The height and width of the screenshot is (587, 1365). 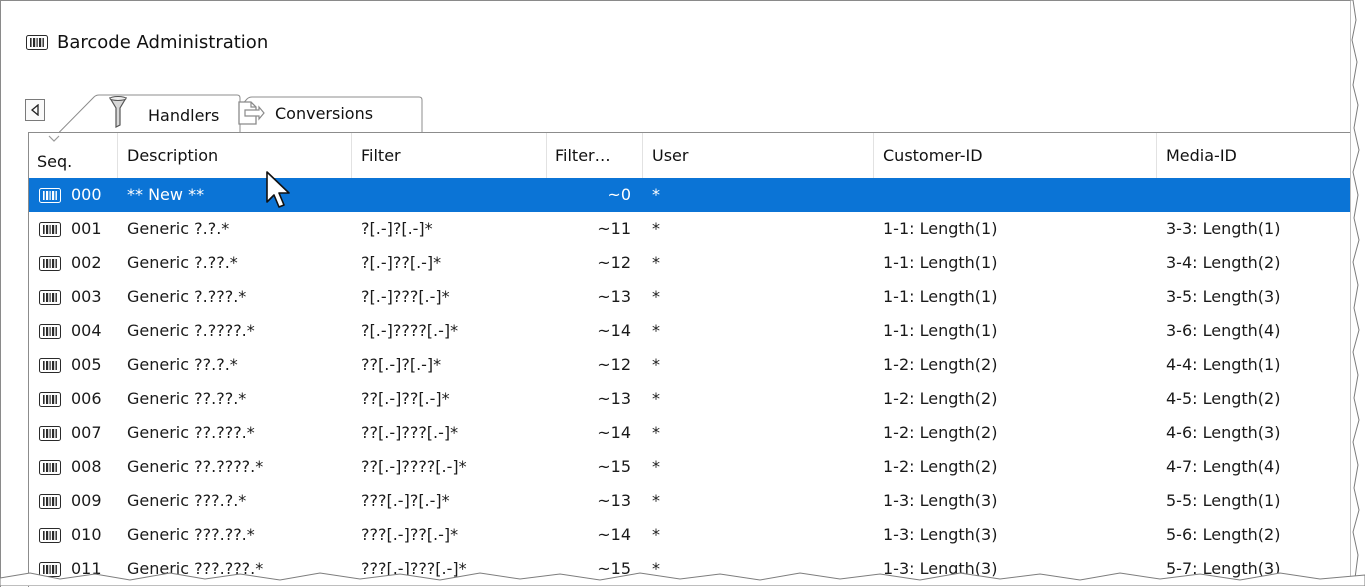 I want to click on table-row: 000 ** New ** ~0 *, so click(x=691, y=195).